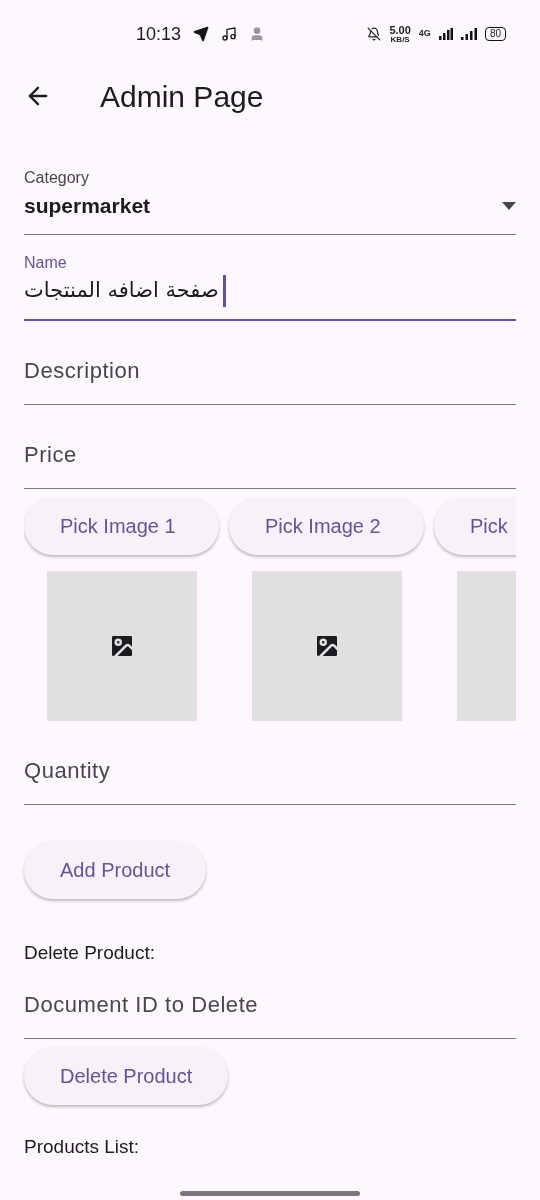 This screenshot has height=1200, width=540. Describe the element at coordinates (115, 869) in the screenshot. I see `add-product-button: Add Product` at that location.